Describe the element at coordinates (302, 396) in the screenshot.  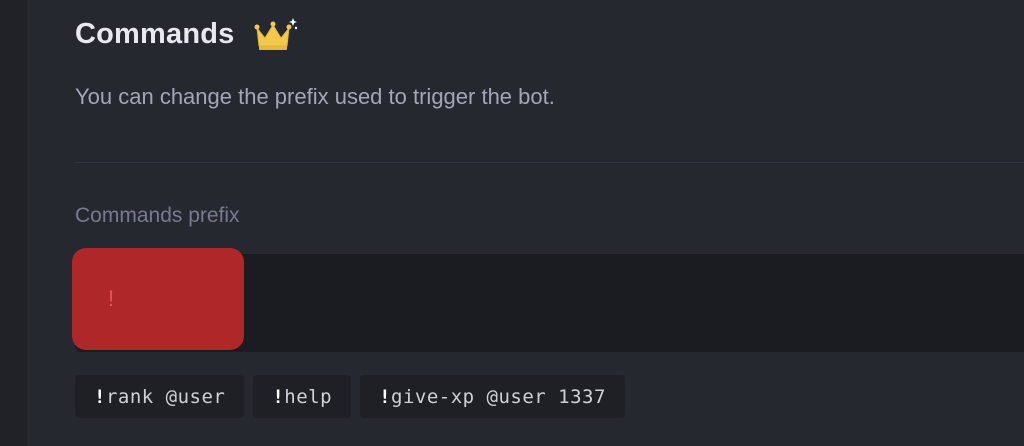
I see `command-chip-help: ! help` at that location.